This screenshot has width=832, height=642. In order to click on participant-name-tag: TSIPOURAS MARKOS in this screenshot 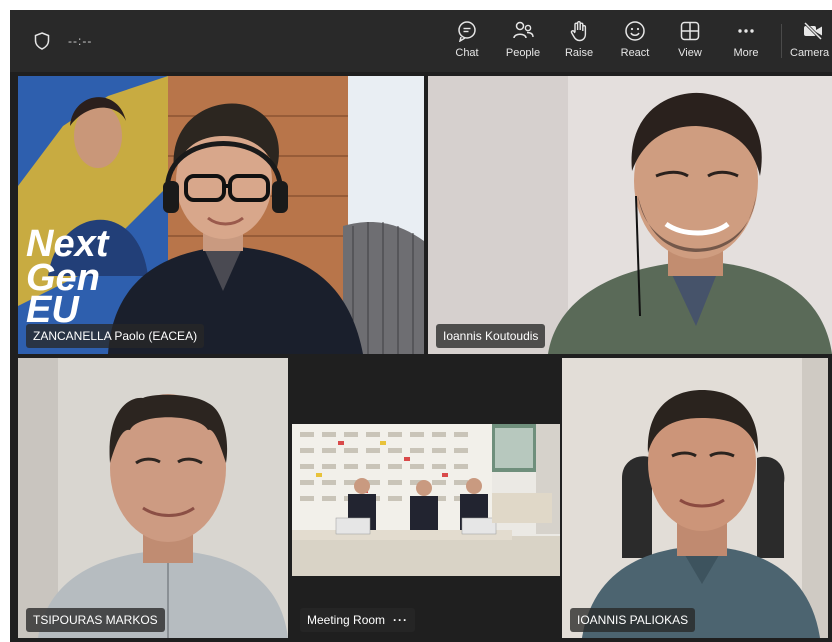, I will do `click(95, 620)`.